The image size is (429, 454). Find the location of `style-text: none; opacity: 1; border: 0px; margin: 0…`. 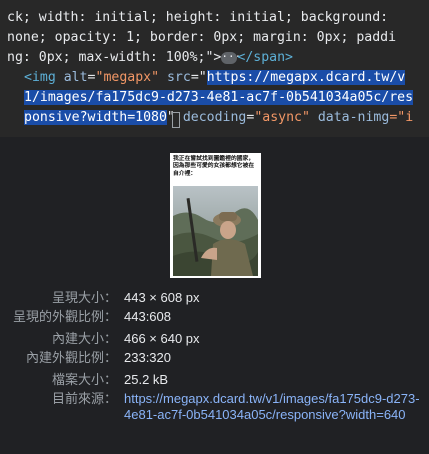

style-text: none; opacity: 1; border: 0px; margin: 0… is located at coordinates (202, 37).